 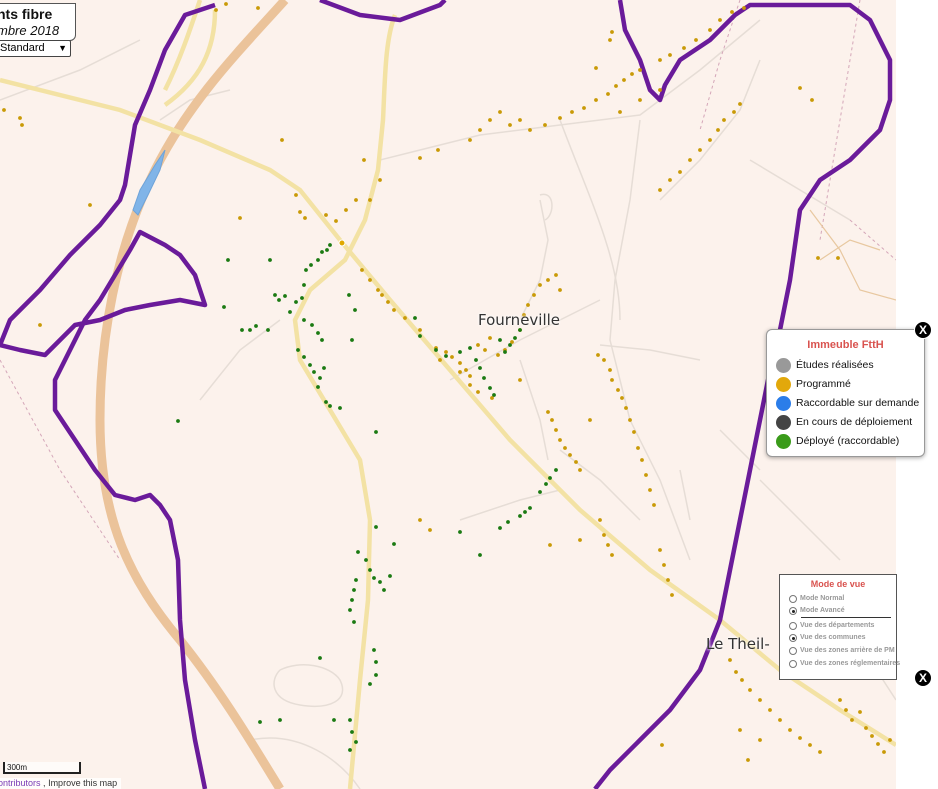 I want to click on improve-map-link: Improve this map, so click(x=82, y=783).